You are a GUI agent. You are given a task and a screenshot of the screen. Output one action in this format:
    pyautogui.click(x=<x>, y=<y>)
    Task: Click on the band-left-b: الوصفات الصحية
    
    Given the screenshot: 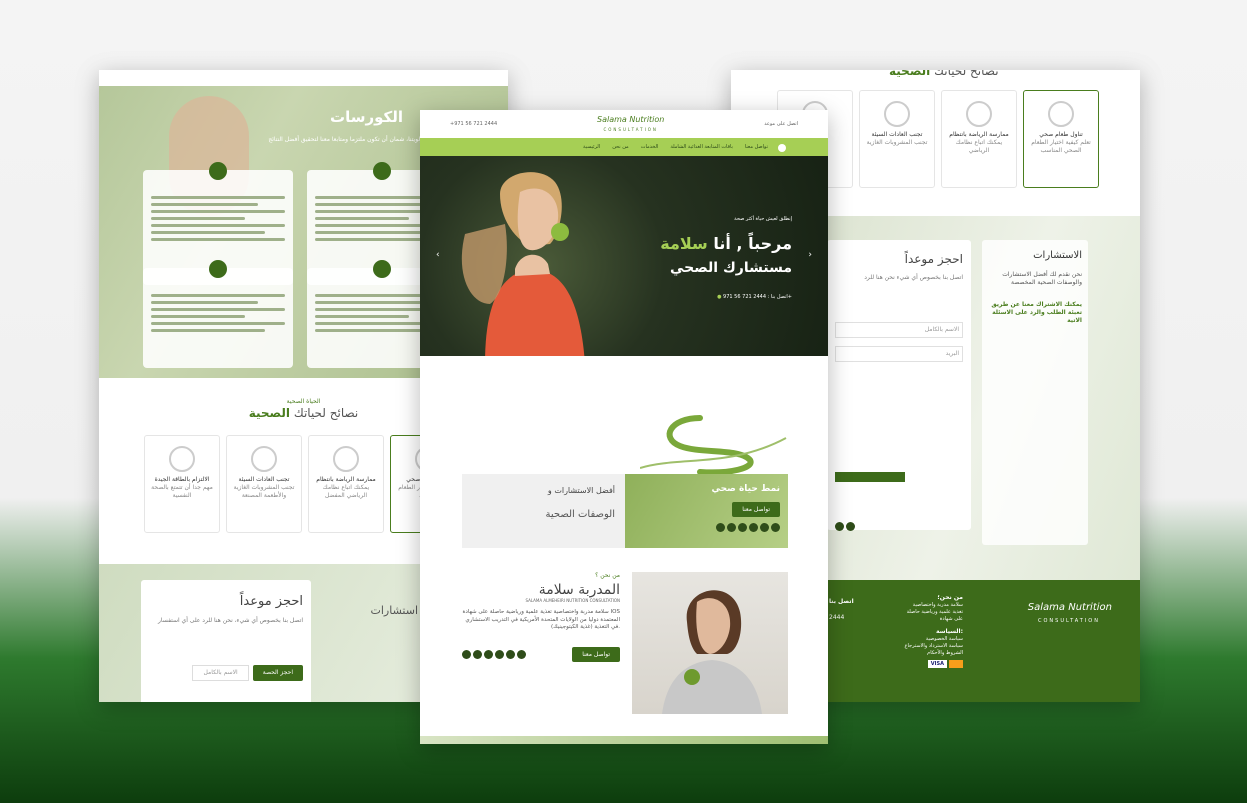 What is the action you would take?
    pyautogui.click(x=580, y=514)
    